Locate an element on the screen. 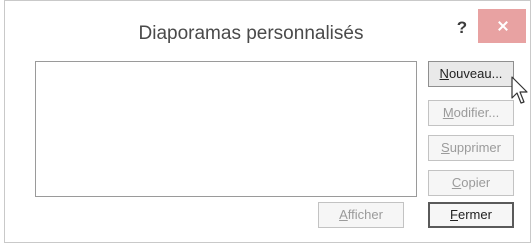 The image size is (532, 245). delete-button-mnemonic: S is located at coordinates (445, 147).